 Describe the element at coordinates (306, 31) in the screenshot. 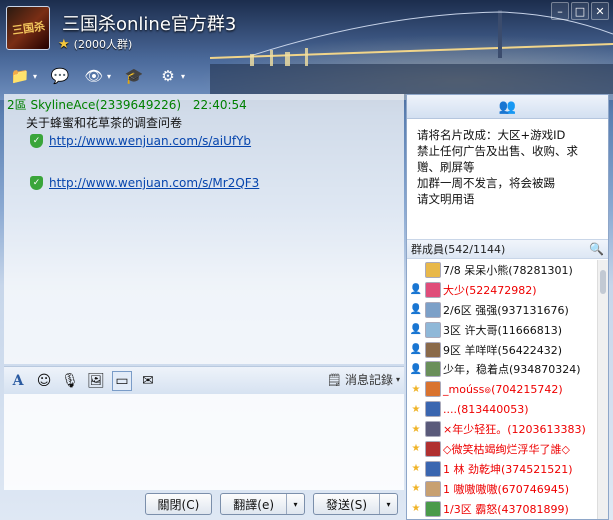

I see `title-bar: 三国杀 三国杀online官方群3 ★ (2000人群) – □ ✕` at that location.